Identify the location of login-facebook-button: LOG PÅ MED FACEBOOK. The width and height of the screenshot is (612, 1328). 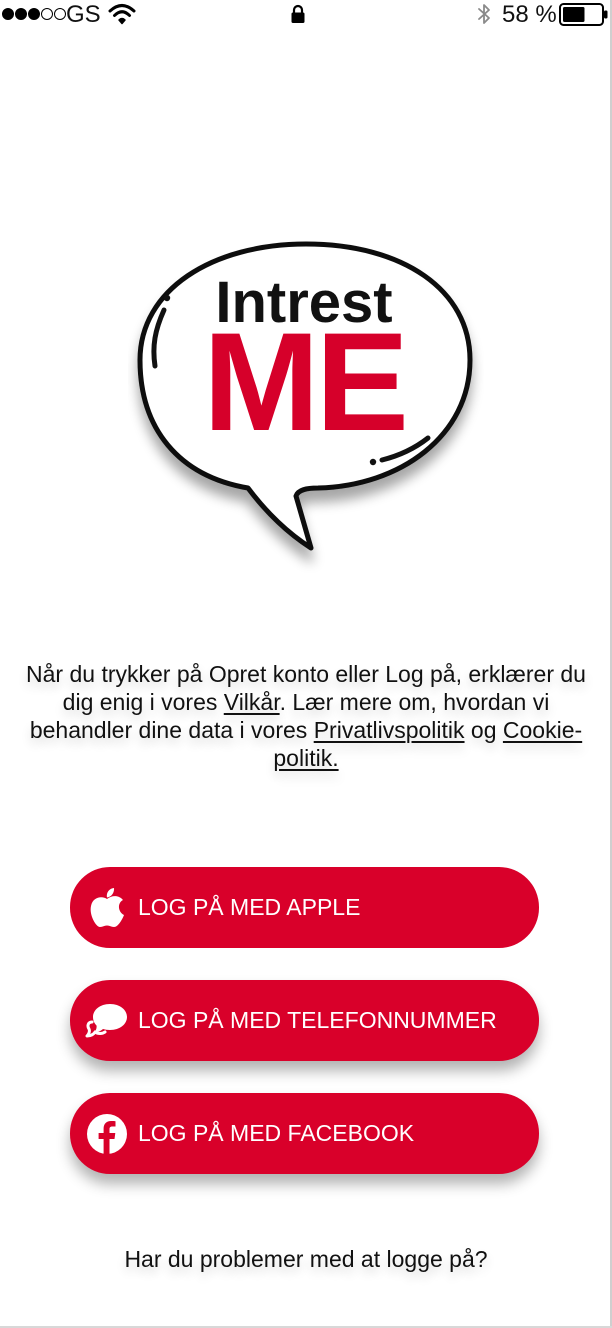
(304, 1133).